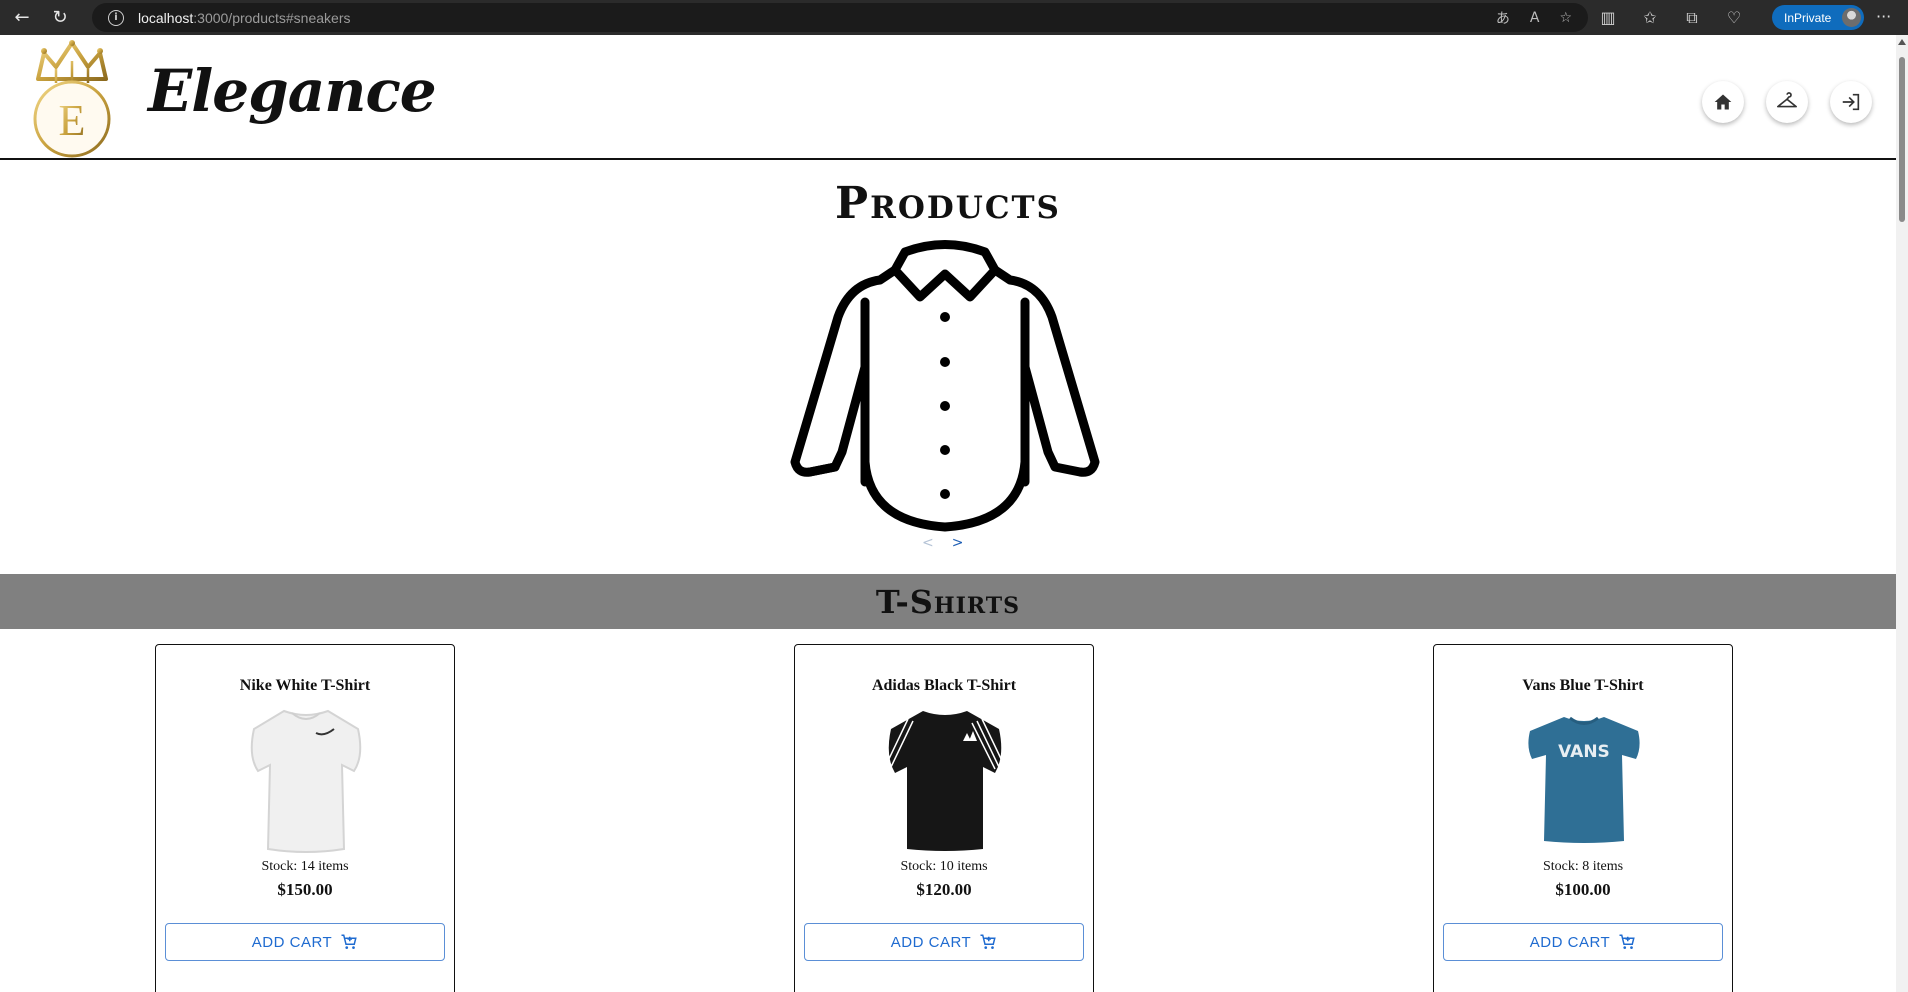 The image size is (1908, 992). Describe the element at coordinates (116, 17) in the screenshot. I see `info-icon: i` at that location.